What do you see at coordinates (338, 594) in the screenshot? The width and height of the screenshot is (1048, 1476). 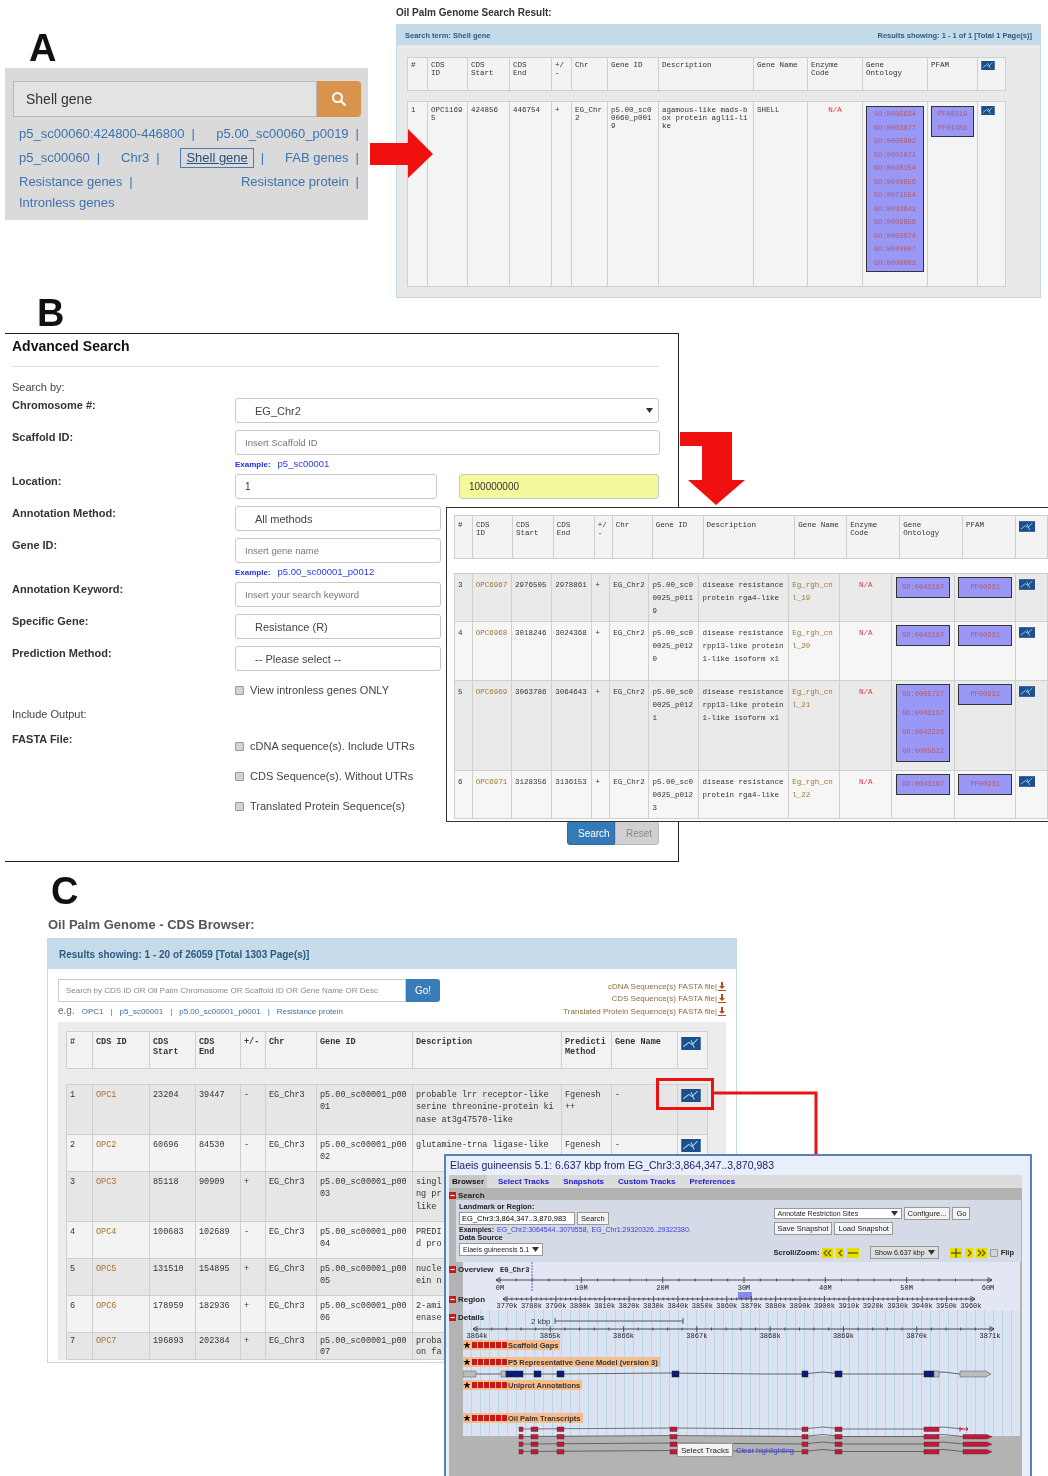 I see `input-field: Insert your search keyword` at bounding box center [338, 594].